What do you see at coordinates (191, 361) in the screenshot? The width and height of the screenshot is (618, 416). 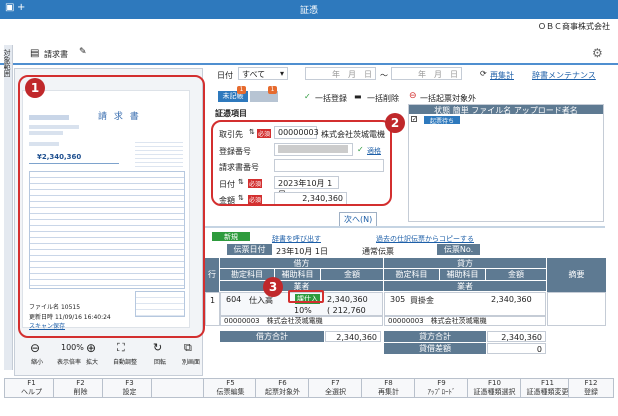 I see `other-window-label: 別画面` at bounding box center [191, 361].